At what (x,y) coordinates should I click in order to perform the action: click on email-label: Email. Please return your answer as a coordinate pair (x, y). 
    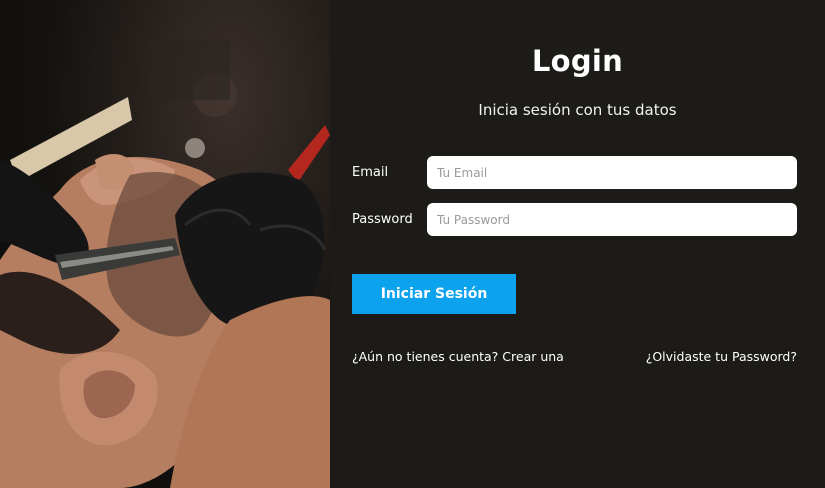
    Looking at the image, I should click on (370, 172).